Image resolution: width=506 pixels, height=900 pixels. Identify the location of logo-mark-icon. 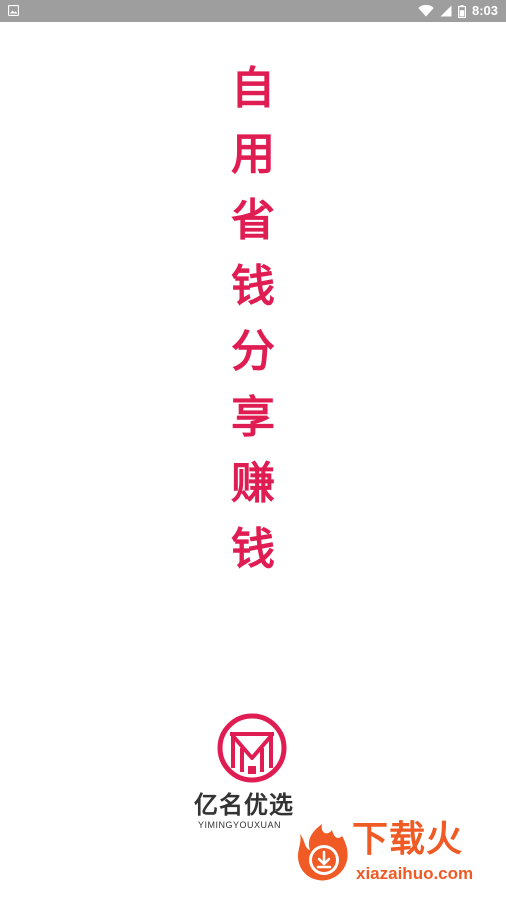
(252, 748).